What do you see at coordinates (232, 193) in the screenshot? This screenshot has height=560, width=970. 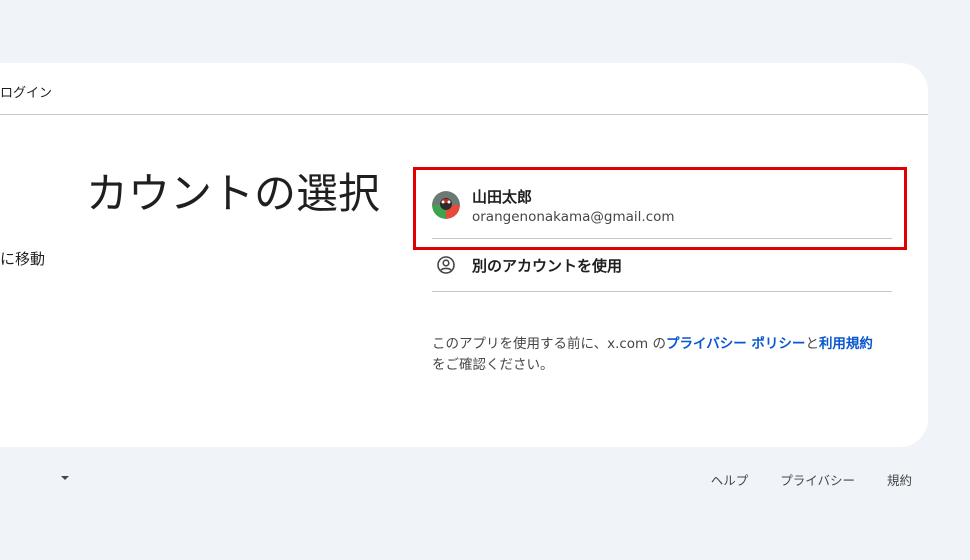 I see `page-title: カウントの選択` at bounding box center [232, 193].